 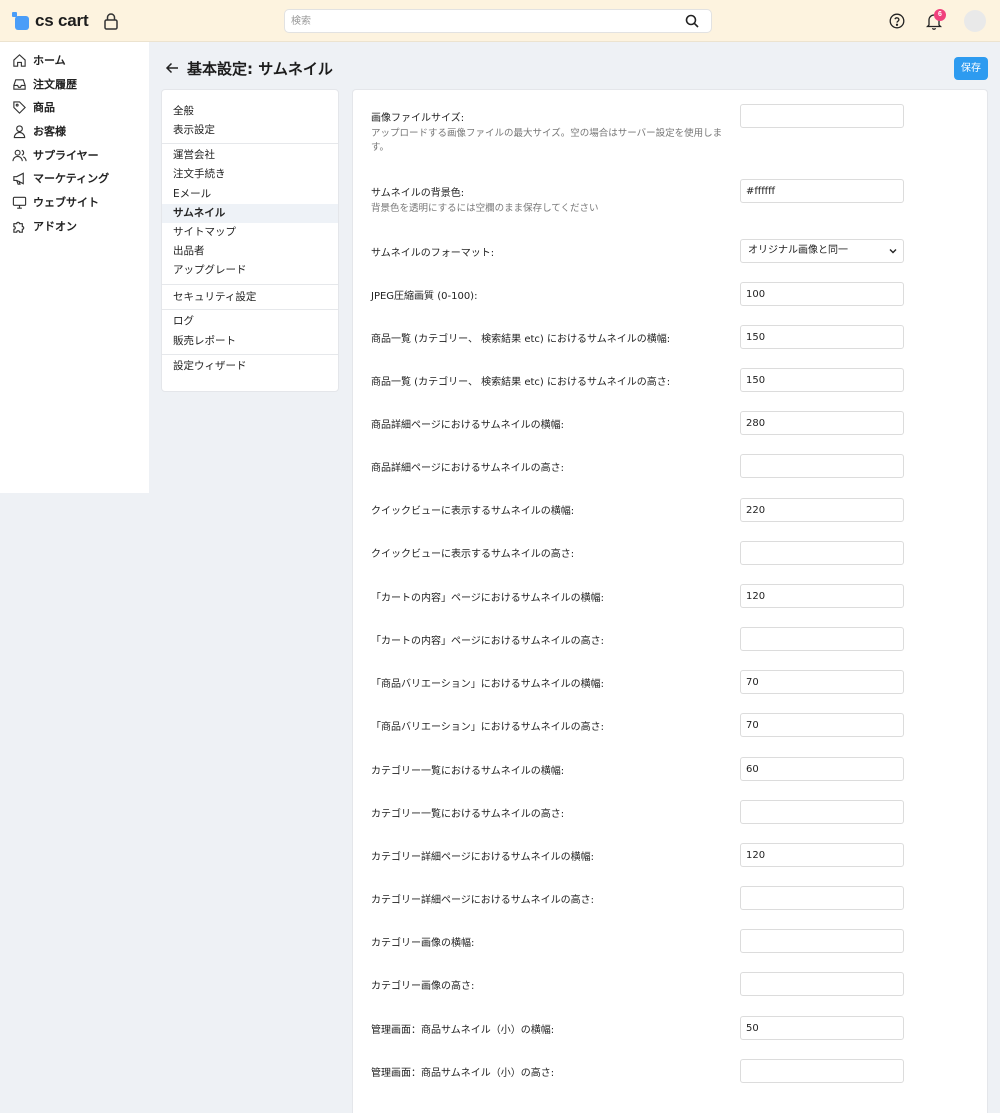 What do you see at coordinates (250, 270) in the screenshot?
I see `submenu-item-upgrade: アップグレード` at bounding box center [250, 270].